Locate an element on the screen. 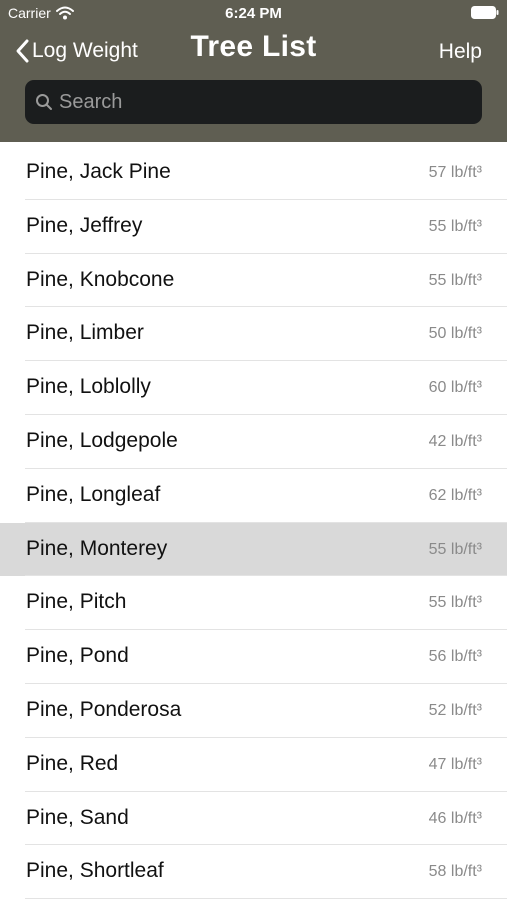 Image resolution: width=507 pixels, height=900 pixels. list-item: Pine, Limber 50 lb/ft³ is located at coordinates (253, 334).